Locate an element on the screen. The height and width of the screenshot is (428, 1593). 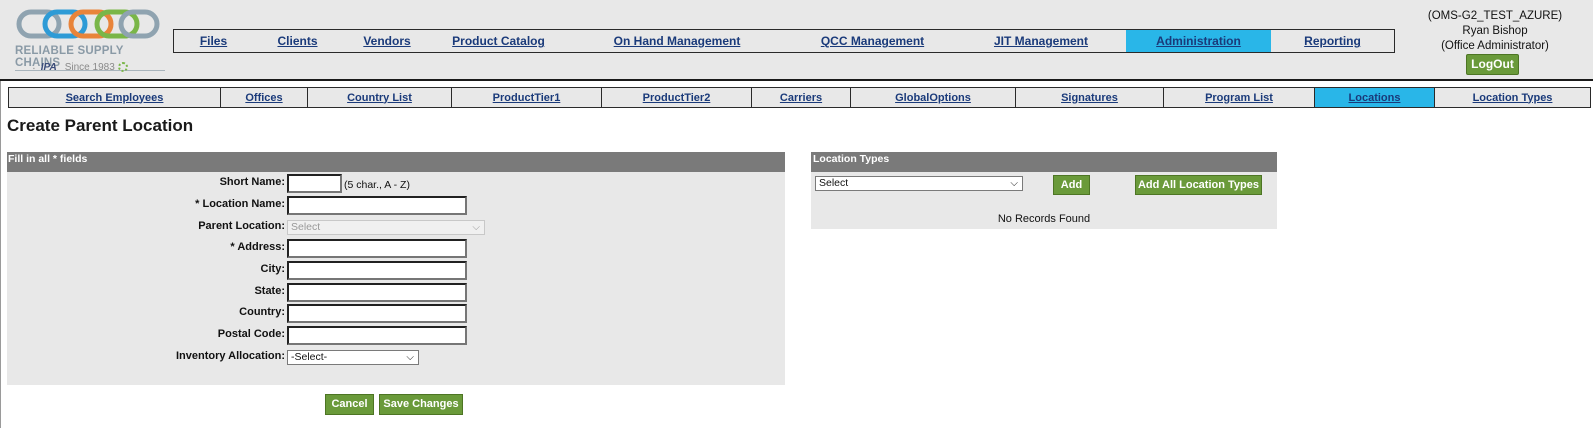
dotted-circle-icon is located at coordinates (122, 67).